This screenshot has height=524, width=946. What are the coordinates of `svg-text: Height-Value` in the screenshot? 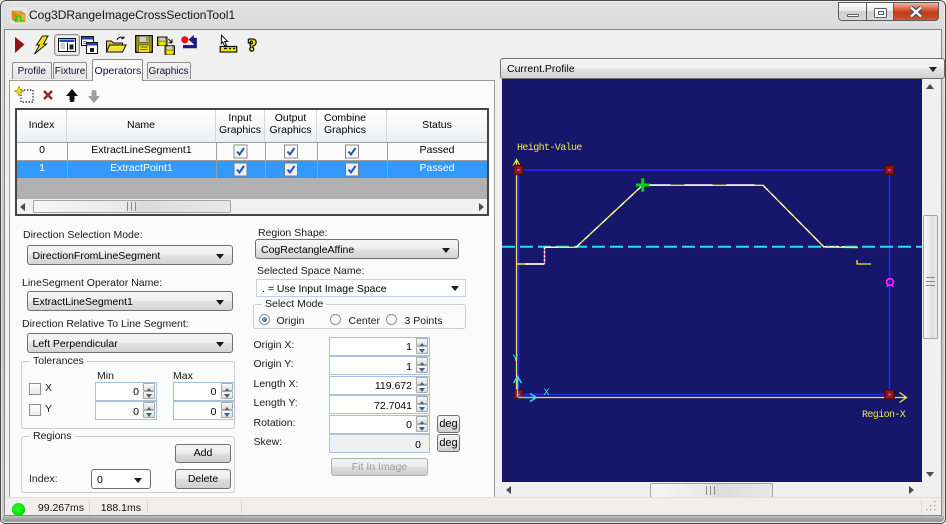 It's located at (549, 148).